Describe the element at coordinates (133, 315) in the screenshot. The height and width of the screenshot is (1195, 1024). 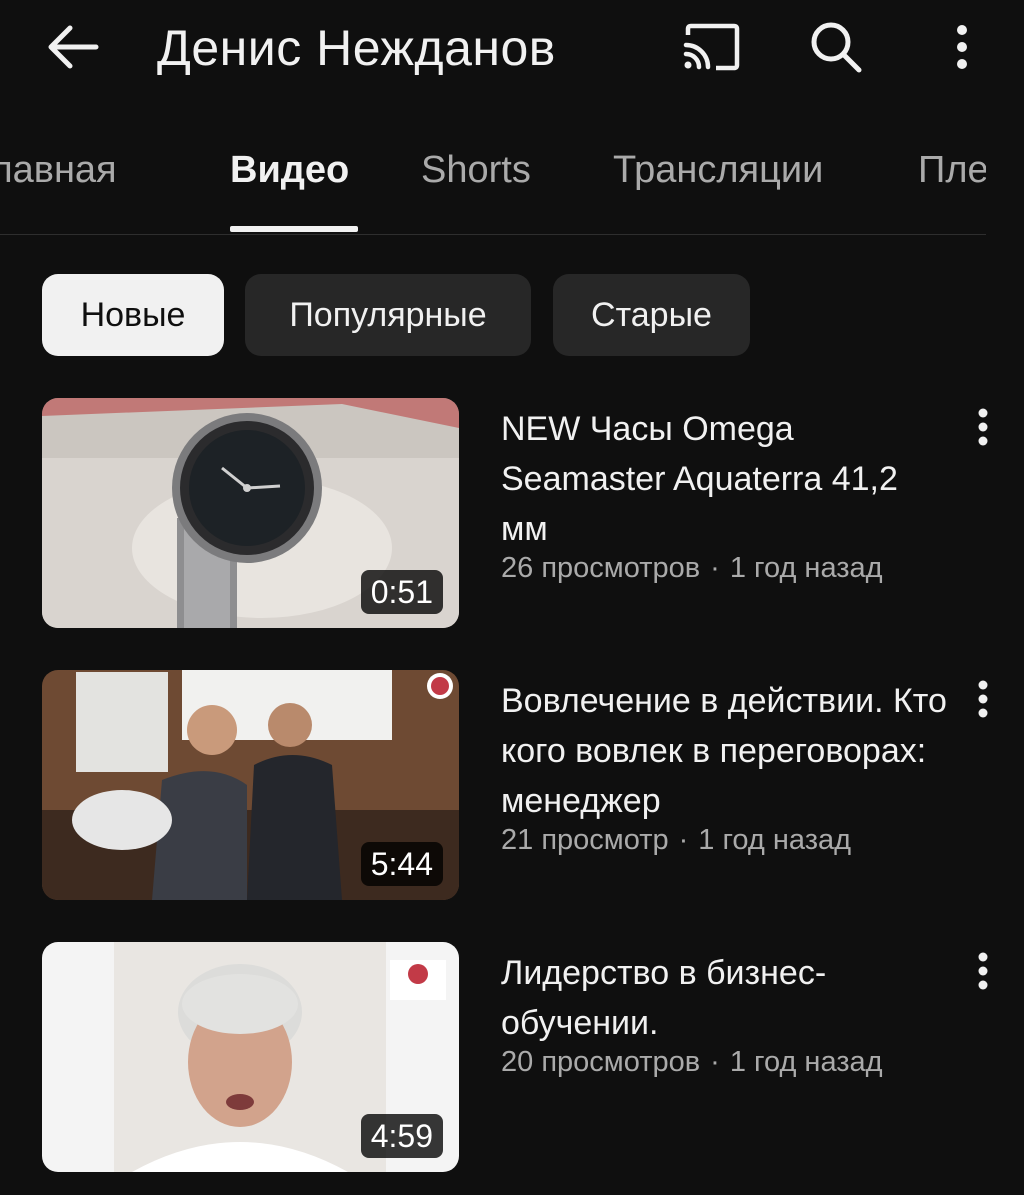
I see `filter-chip-newest: Новые` at that location.